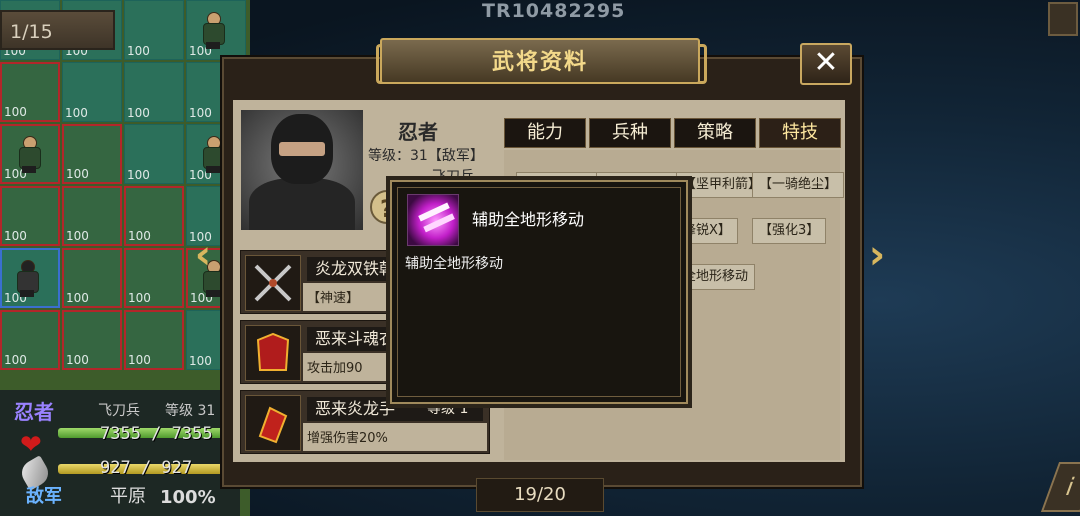 The height and width of the screenshot is (516, 1080). I want to click on turn-counter: 1/15, so click(57, 30).